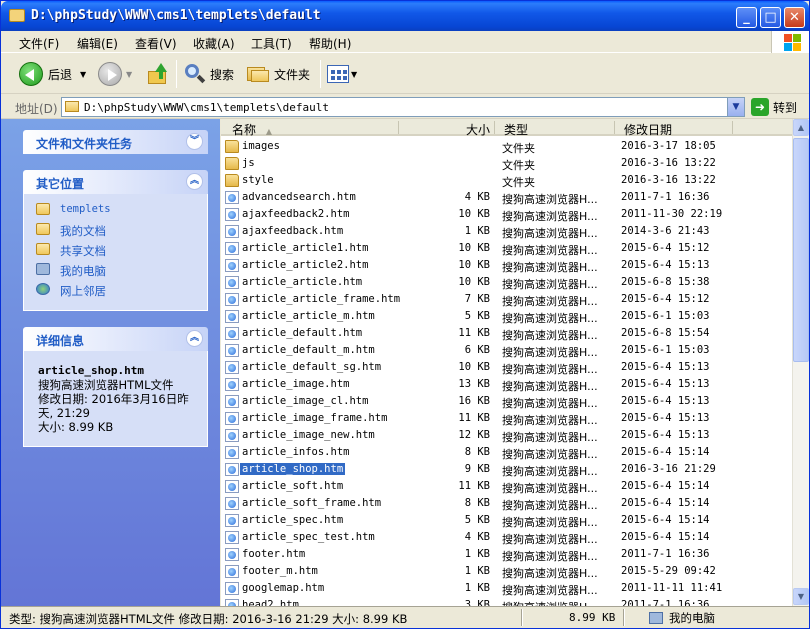  Describe the element at coordinates (195, 74) in the screenshot. I see `search-icon` at that location.